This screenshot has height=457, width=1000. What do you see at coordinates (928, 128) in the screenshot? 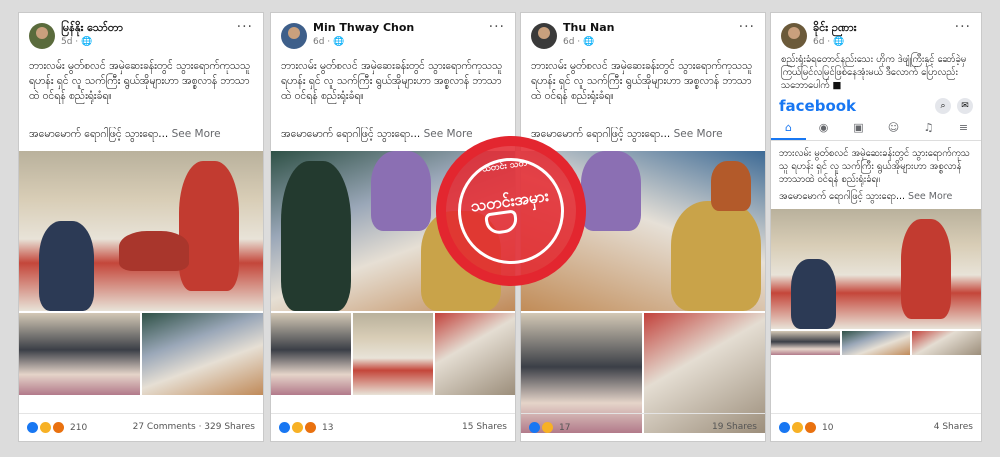
I see `notifications-icon: ♫` at bounding box center [928, 128].